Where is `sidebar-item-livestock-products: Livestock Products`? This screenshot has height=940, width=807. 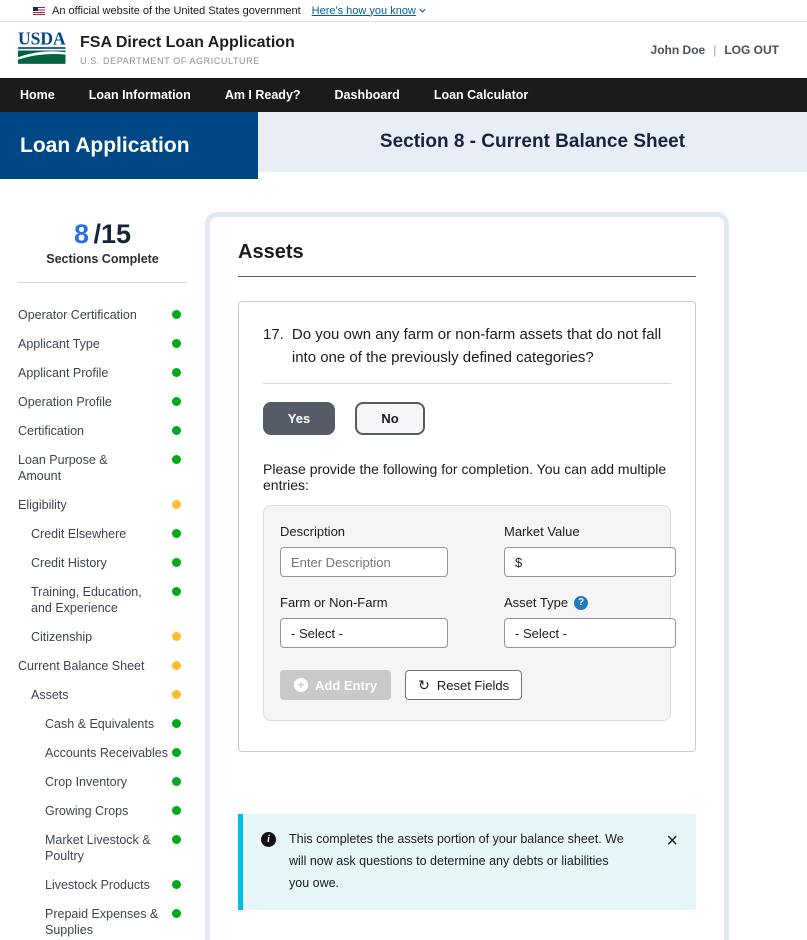
sidebar-item-livestock-products: Livestock Products is located at coordinates (99, 885).